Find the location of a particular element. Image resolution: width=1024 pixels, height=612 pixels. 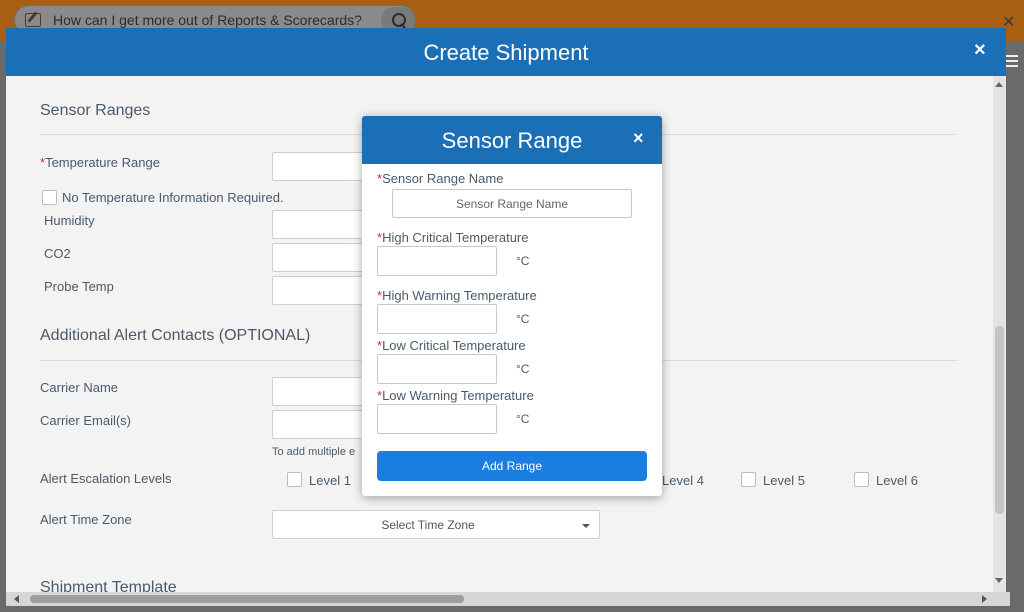

low-warning-label: *Low Warning Temperature is located at coordinates (455, 395).